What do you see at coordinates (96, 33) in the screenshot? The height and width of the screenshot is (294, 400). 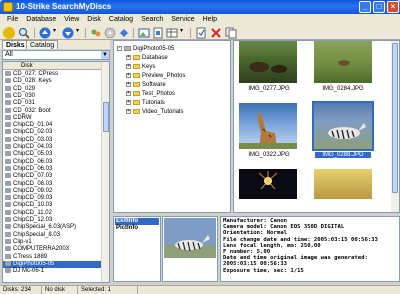 I see `settings-icon` at bounding box center [96, 33].